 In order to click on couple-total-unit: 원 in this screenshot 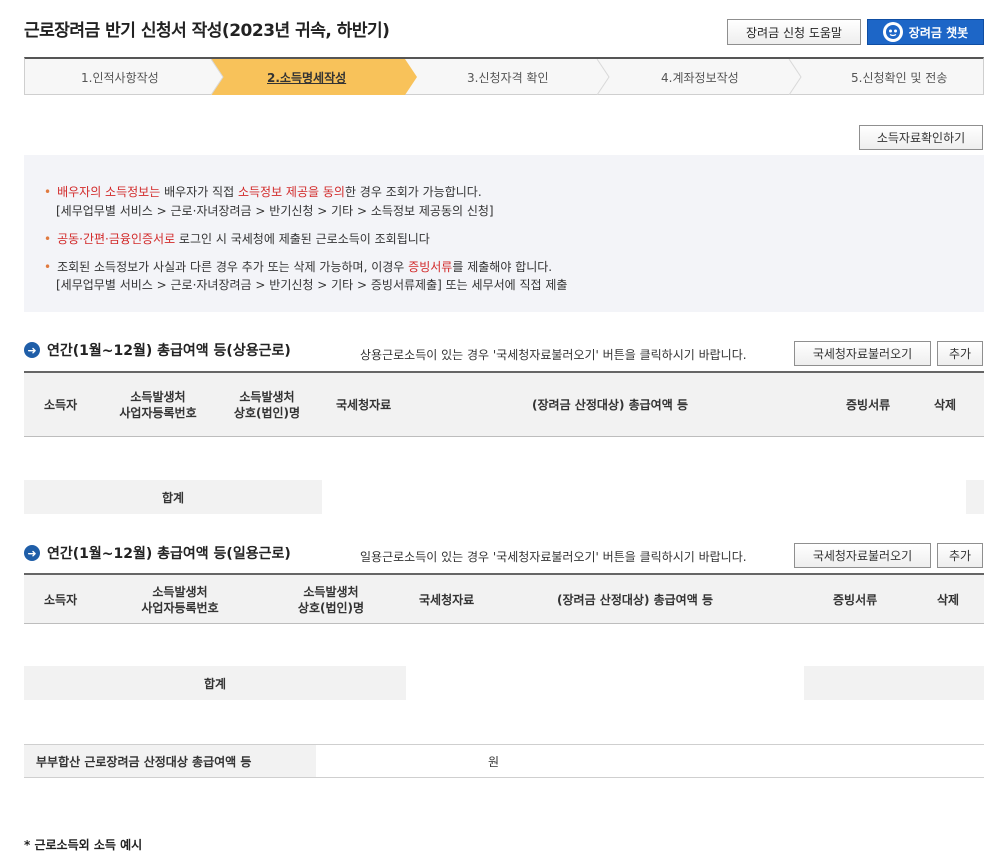, I will do `click(494, 762)`.